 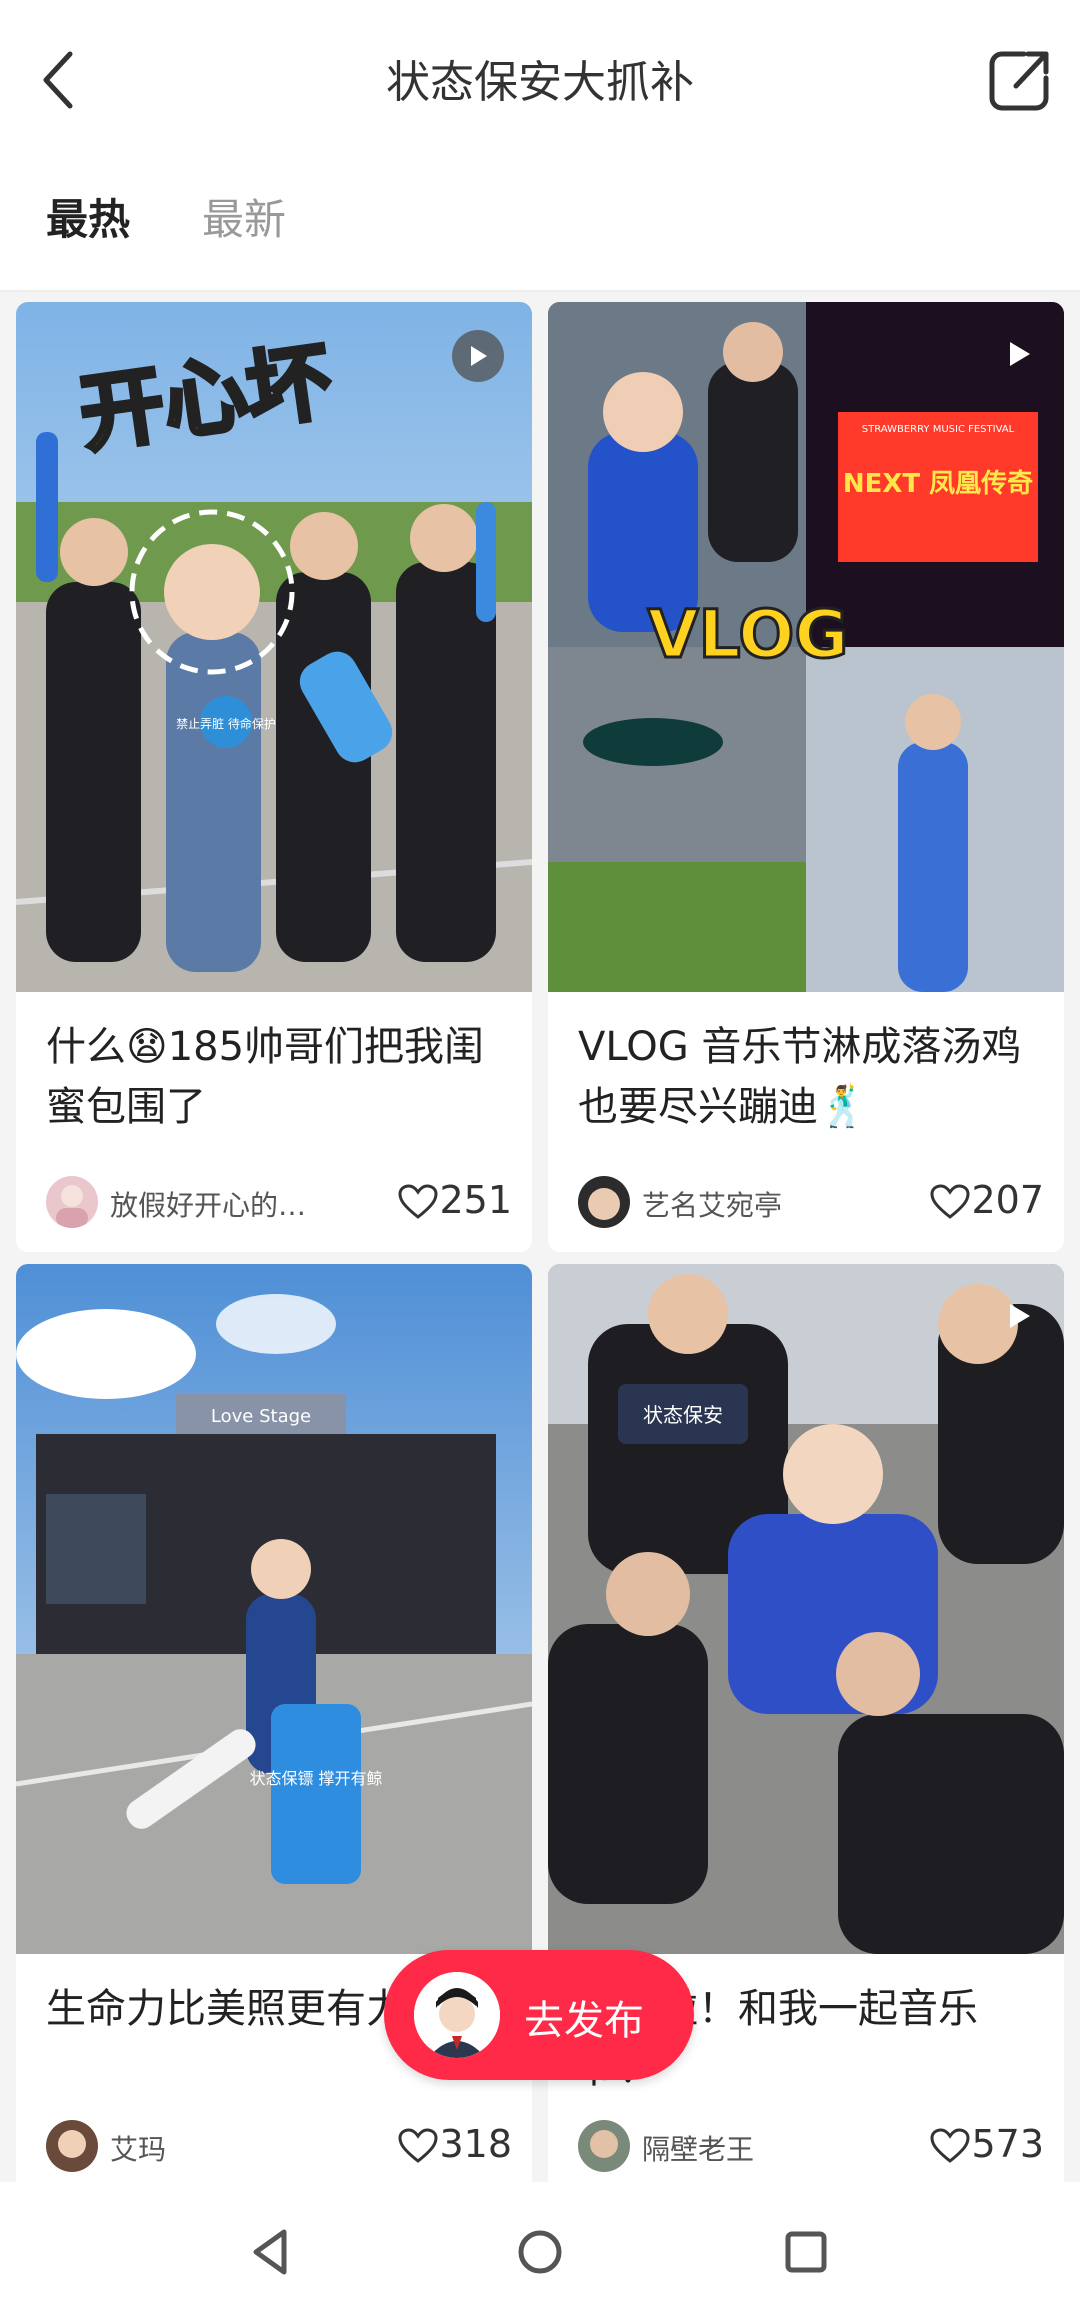 What do you see at coordinates (88, 216) in the screenshot?
I see `tab-hottest: 最热` at bounding box center [88, 216].